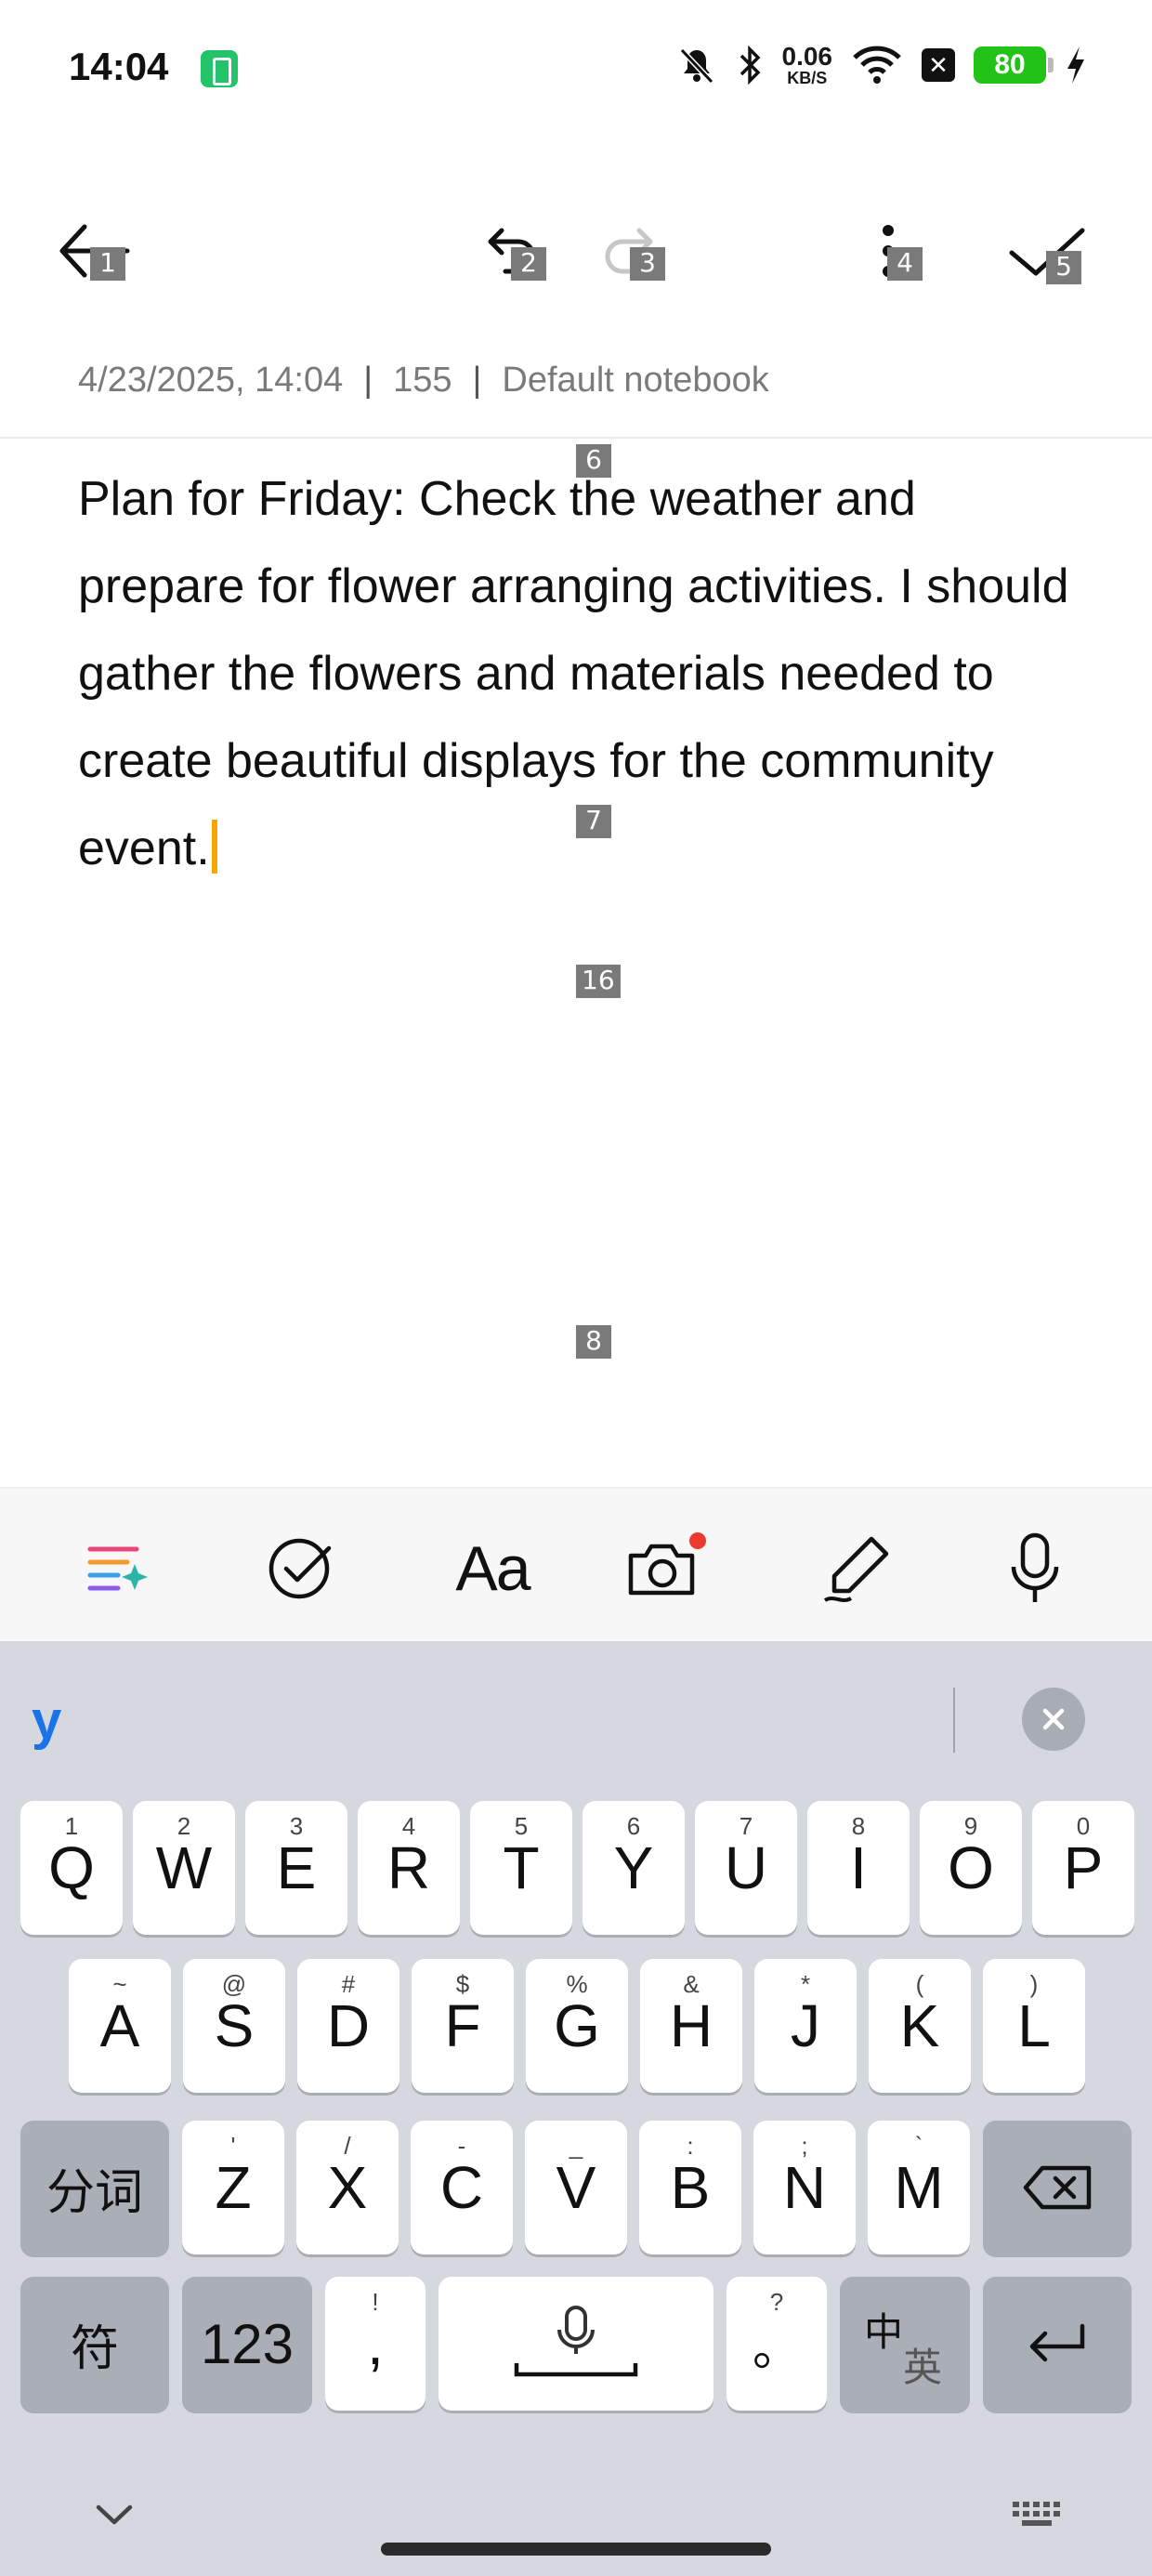 The width and height of the screenshot is (1152, 2576). I want to click on key-alt-label: 9, so click(970, 1826).